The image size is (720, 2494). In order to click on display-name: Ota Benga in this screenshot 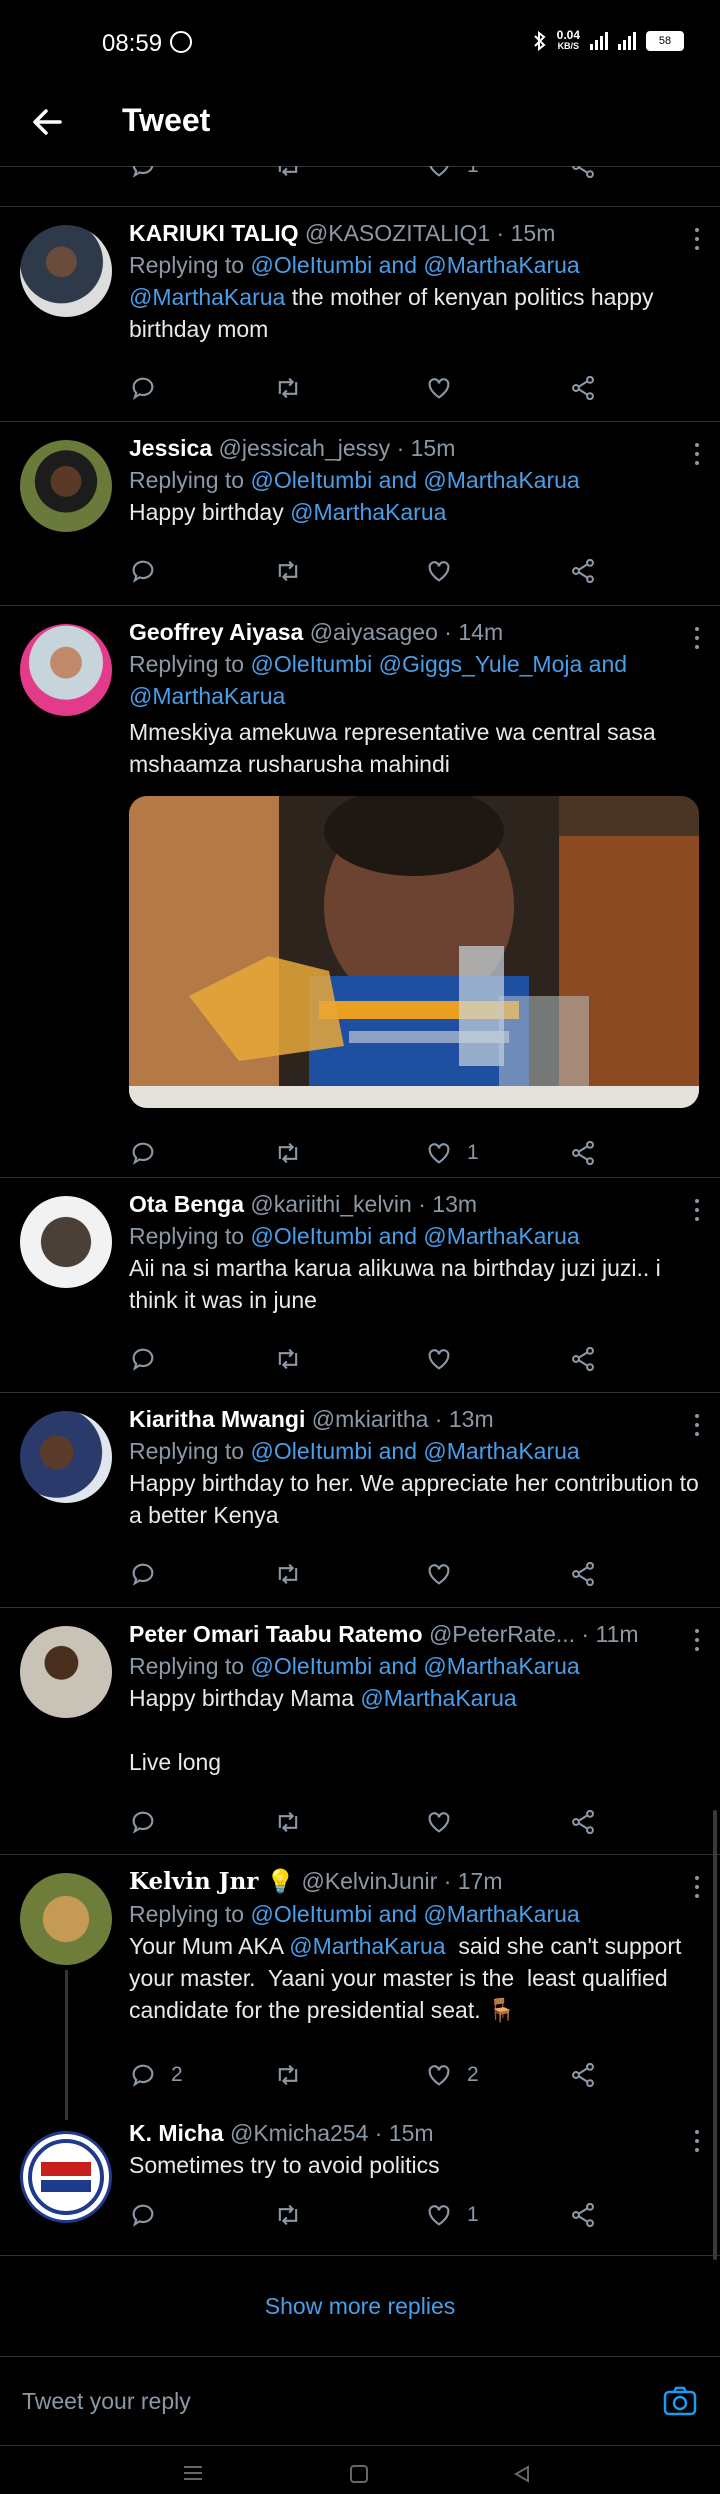, I will do `click(186, 1204)`.